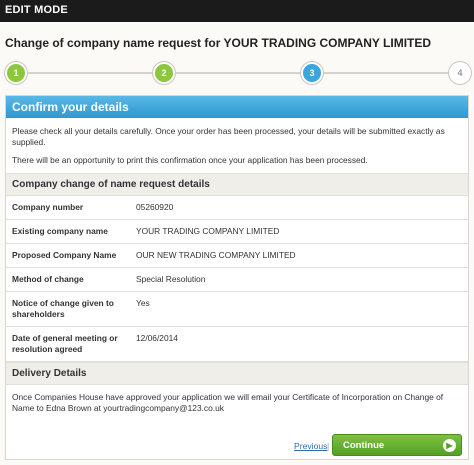 This screenshot has height=465, width=474. Describe the element at coordinates (164, 73) in the screenshot. I see `step-2: 2` at that location.